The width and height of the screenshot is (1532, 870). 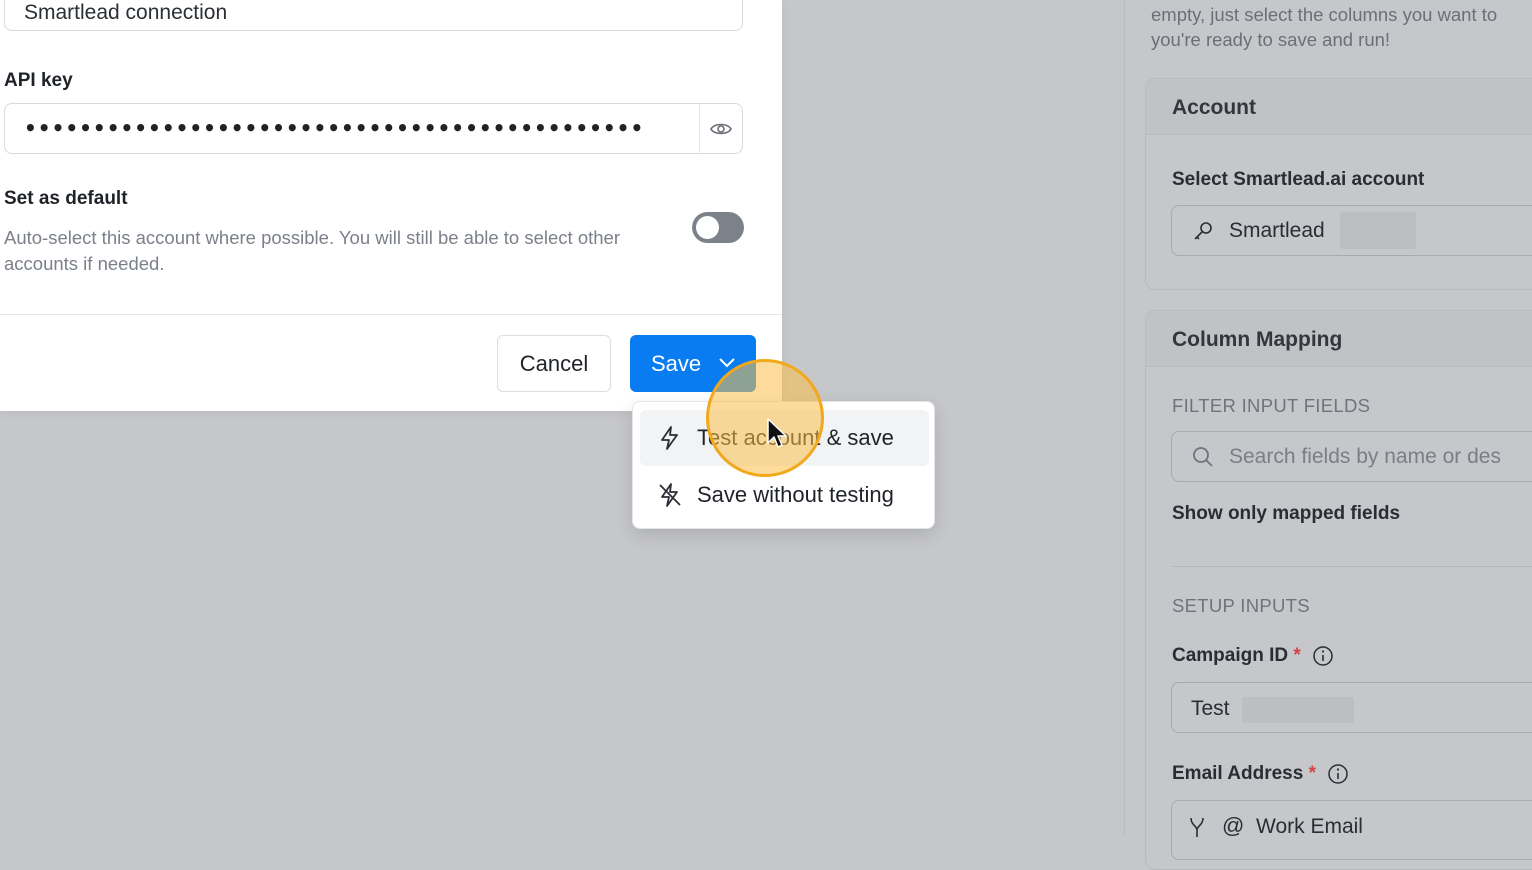 What do you see at coordinates (66, 198) in the screenshot?
I see `set-default-label: Set as default` at bounding box center [66, 198].